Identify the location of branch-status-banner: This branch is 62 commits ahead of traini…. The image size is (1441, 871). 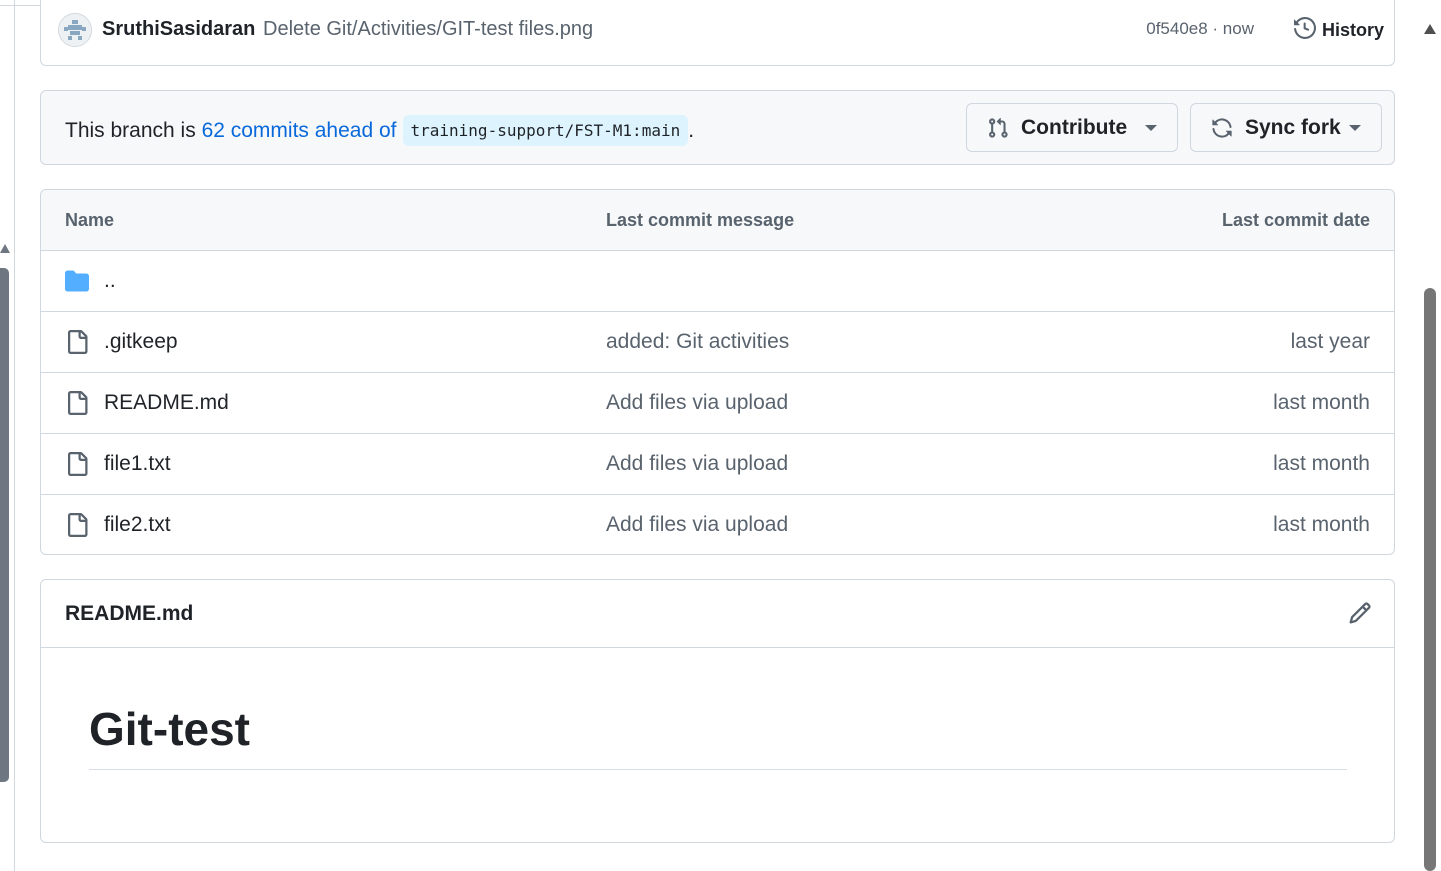
(717, 127).